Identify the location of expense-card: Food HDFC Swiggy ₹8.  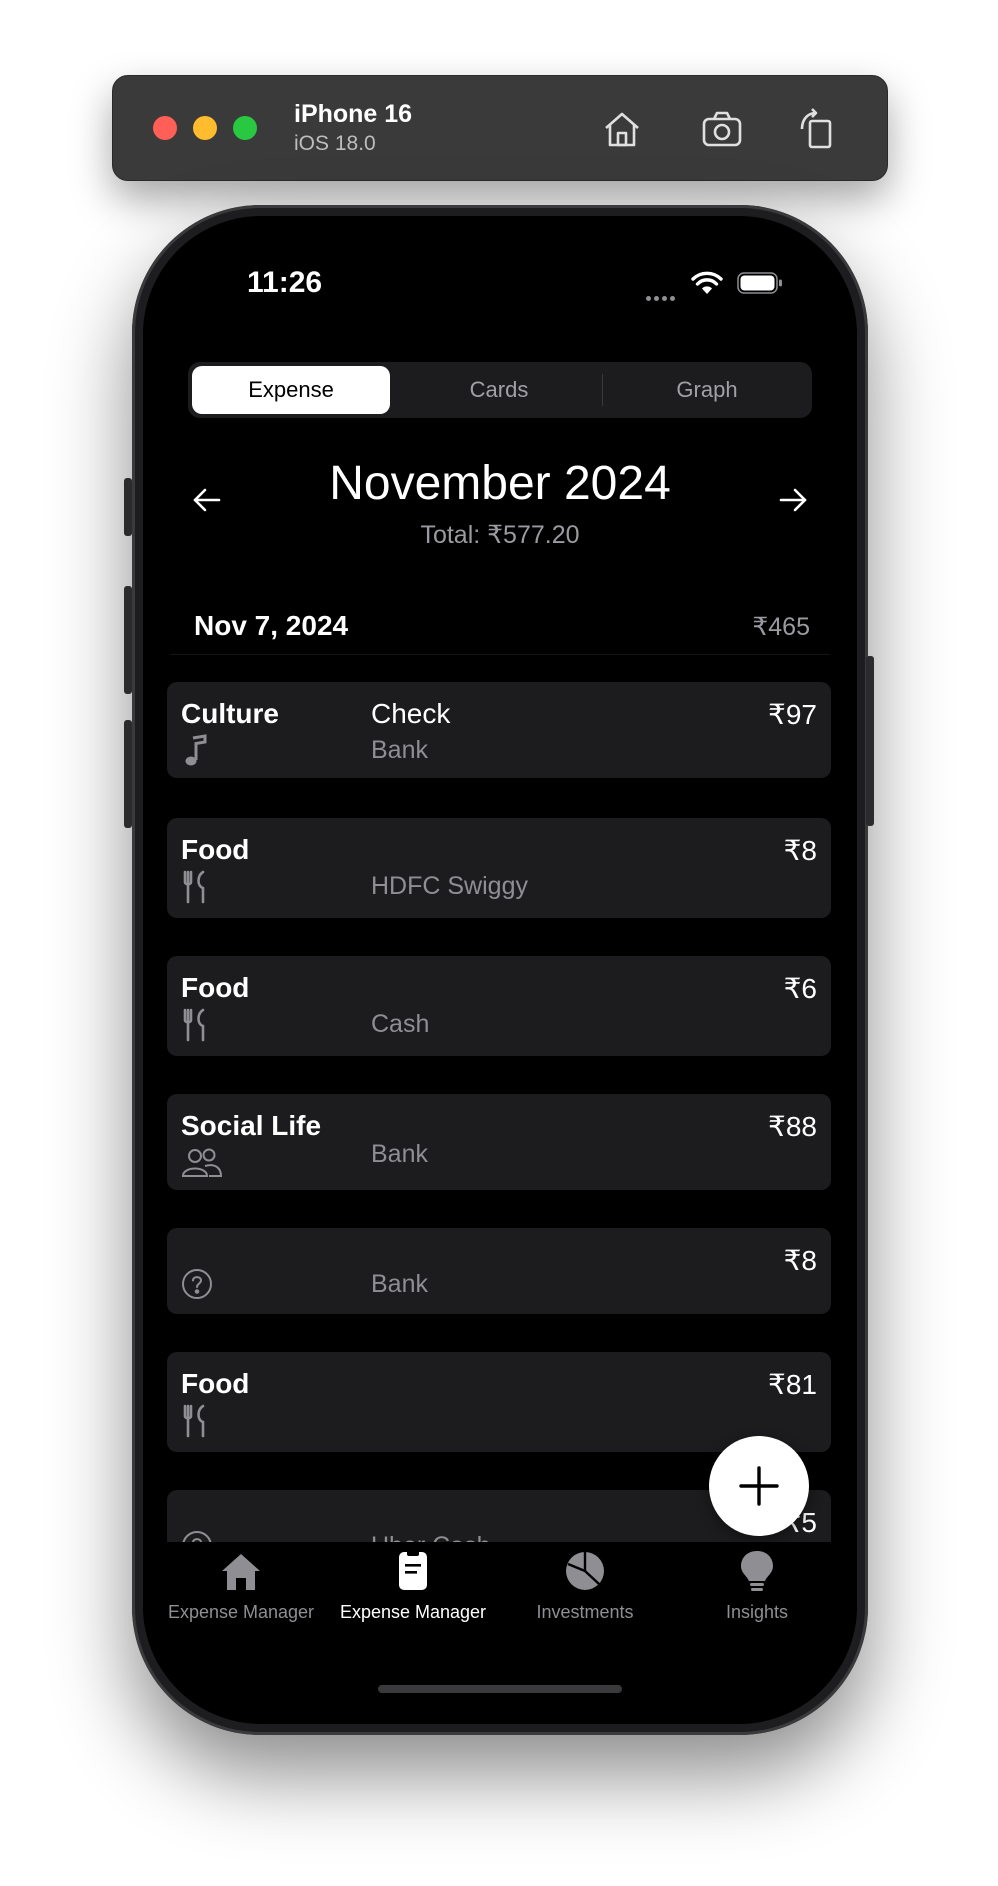
(499, 868).